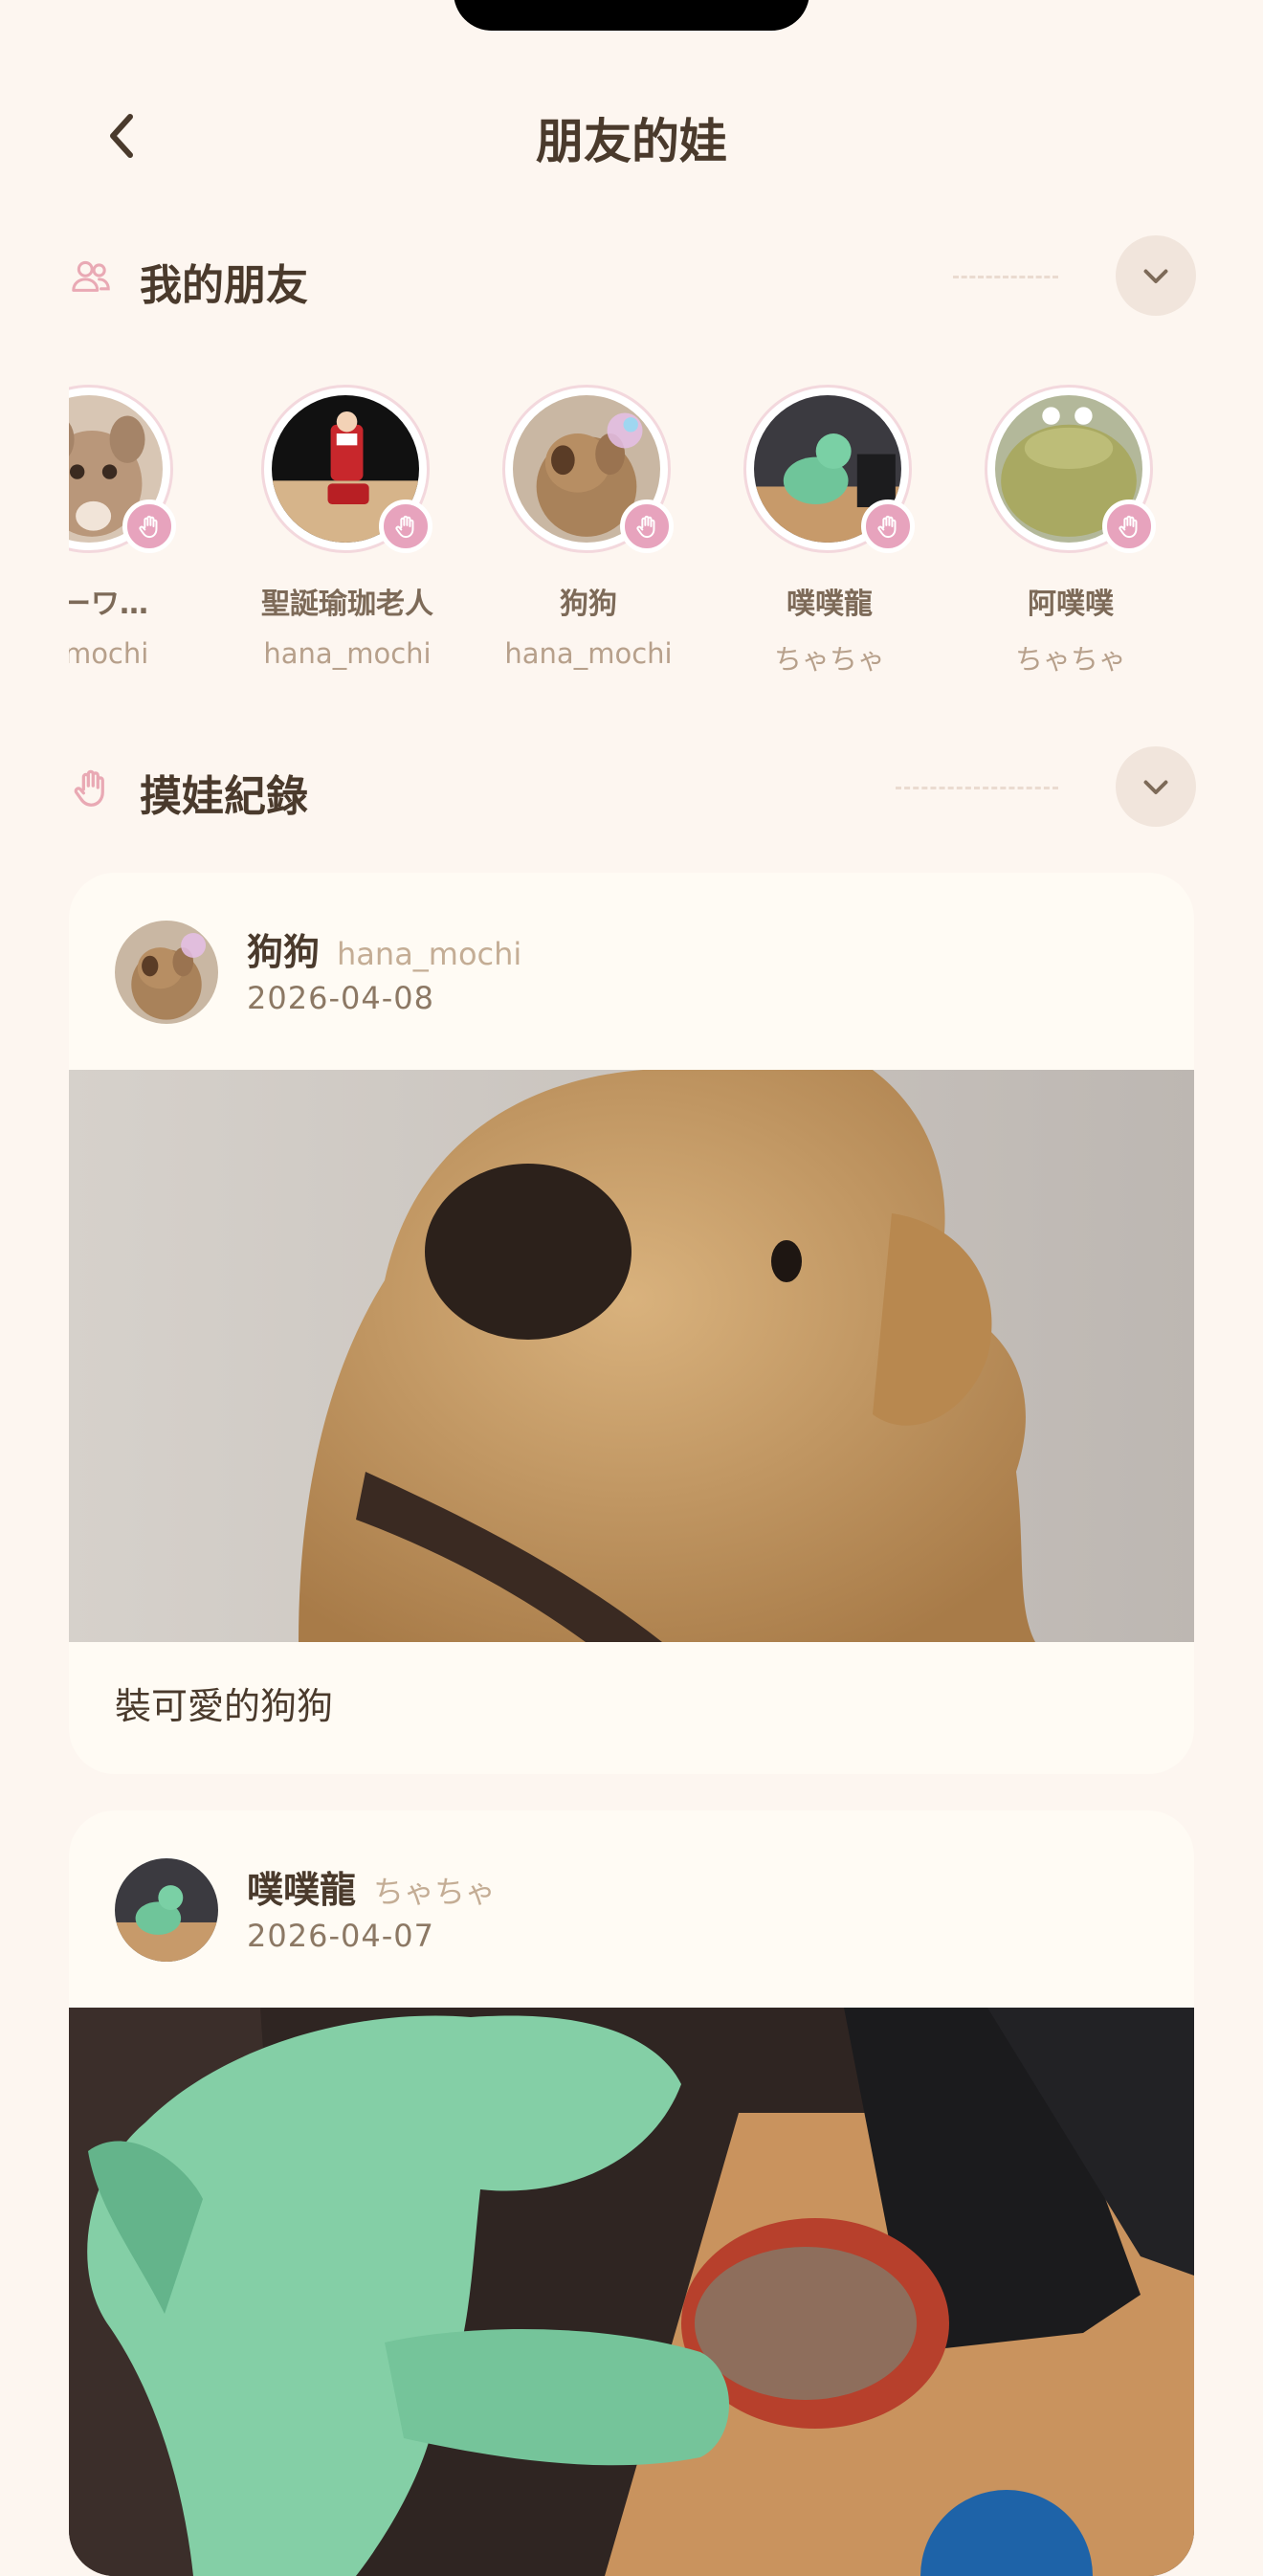 Image resolution: width=1263 pixels, height=2576 pixels. What do you see at coordinates (224, 285) in the screenshot?
I see `friends-section-title: 我的朋友` at bounding box center [224, 285].